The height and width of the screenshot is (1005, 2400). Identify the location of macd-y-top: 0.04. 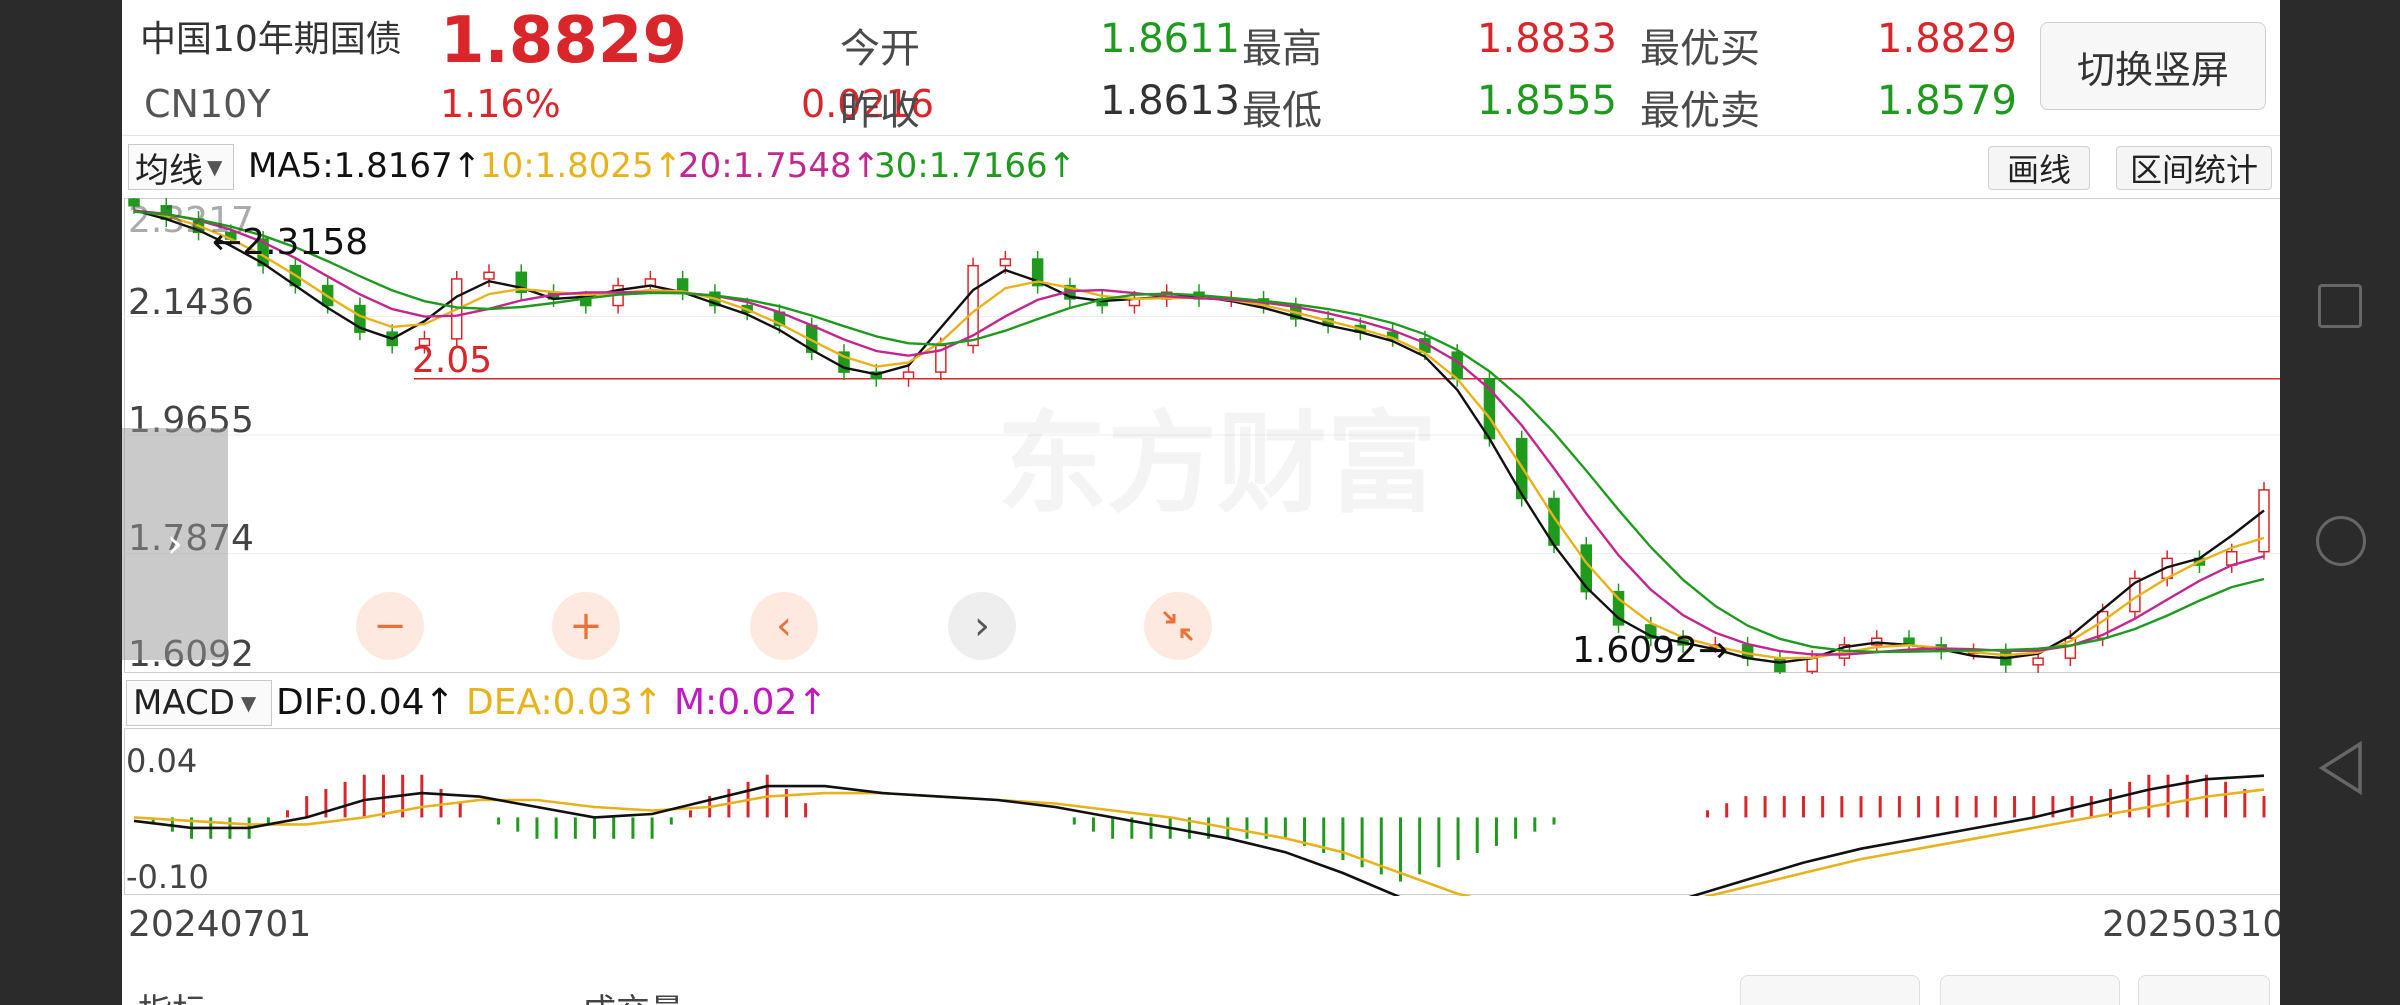
(162, 761).